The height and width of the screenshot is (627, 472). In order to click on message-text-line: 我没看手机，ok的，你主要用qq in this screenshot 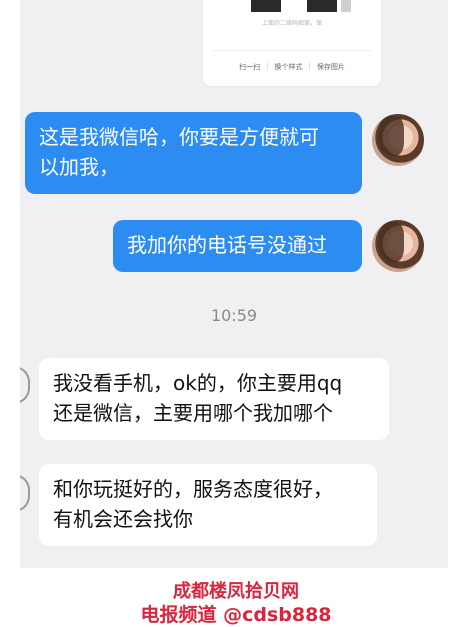, I will do `click(198, 383)`.